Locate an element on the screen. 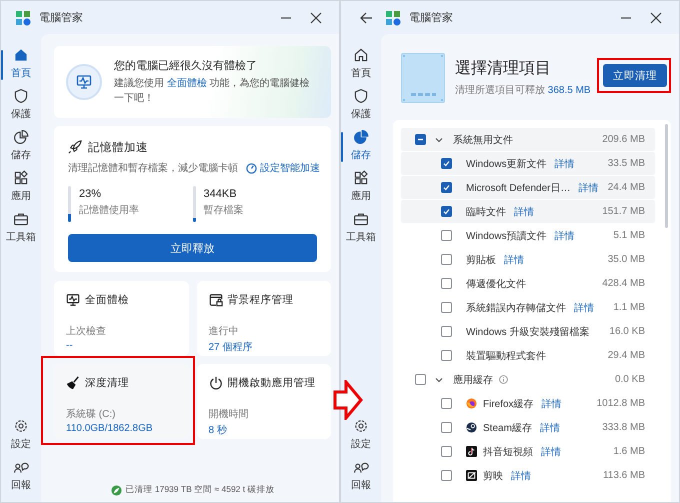  dash-icon is located at coordinates (420, 139).